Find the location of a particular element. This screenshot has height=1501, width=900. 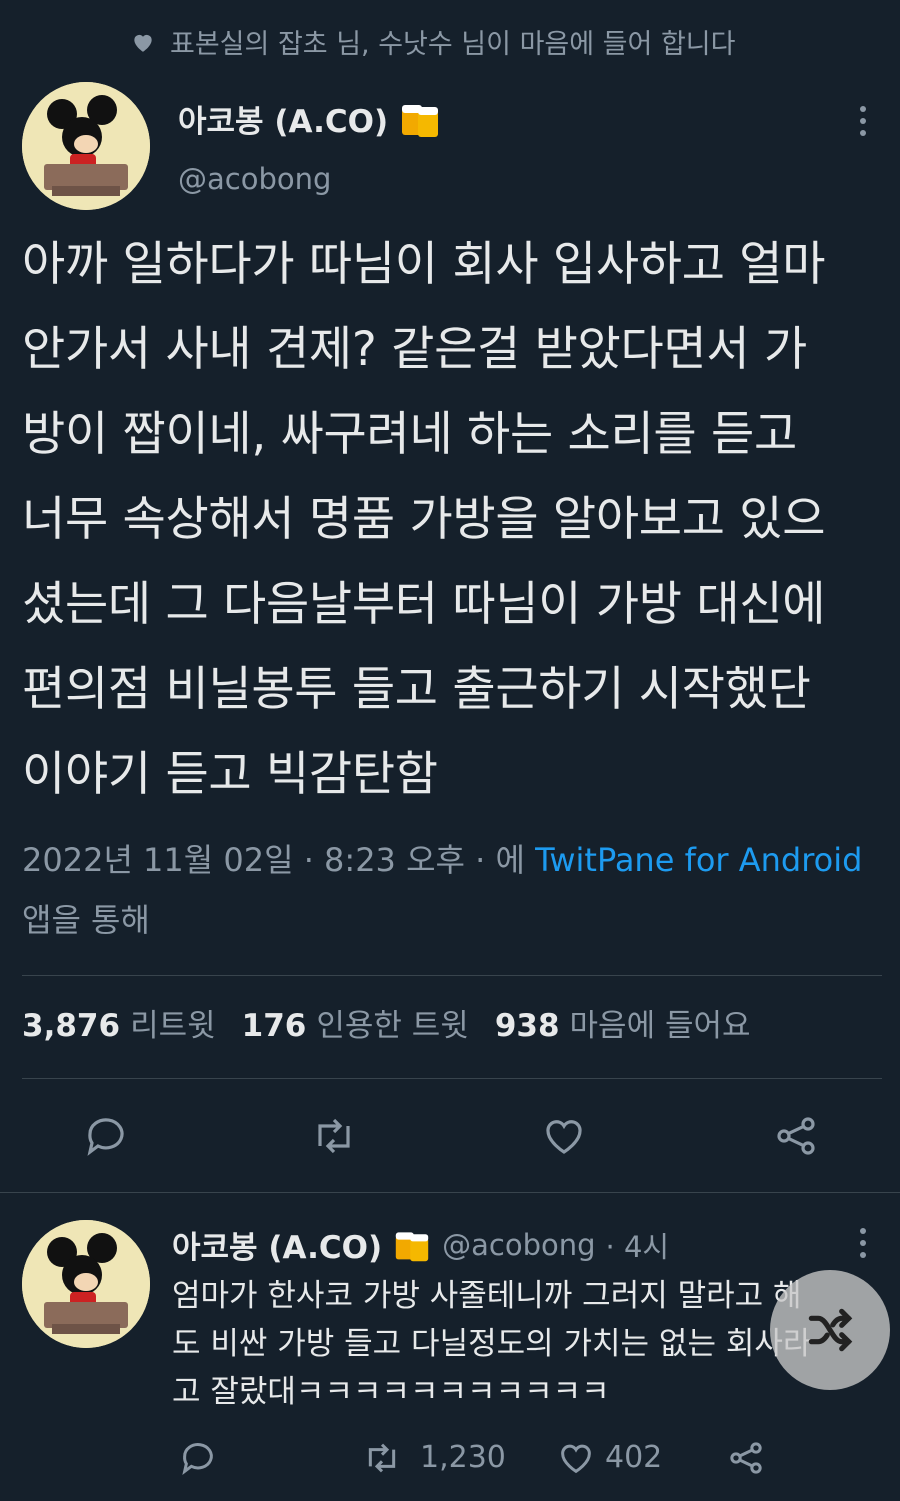

retweet-stat: 3,876 리트윗 is located at coordinates (119, 1022).